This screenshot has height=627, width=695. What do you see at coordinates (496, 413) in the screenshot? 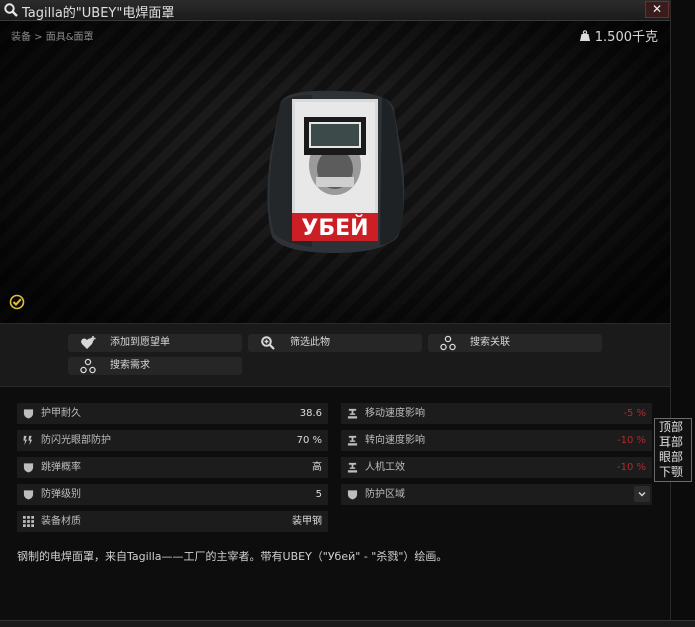
I see `stat-movement-speed: 移动速度影响 -5 %` at bounding box center [496, 413].